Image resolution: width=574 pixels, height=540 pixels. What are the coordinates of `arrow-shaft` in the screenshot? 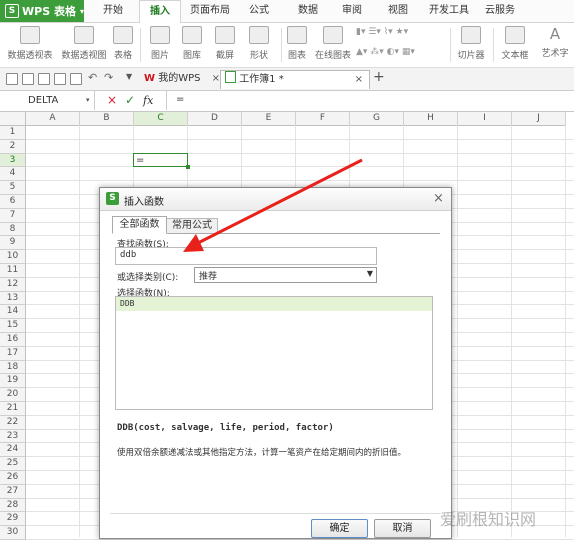 It's located at (279, 202).